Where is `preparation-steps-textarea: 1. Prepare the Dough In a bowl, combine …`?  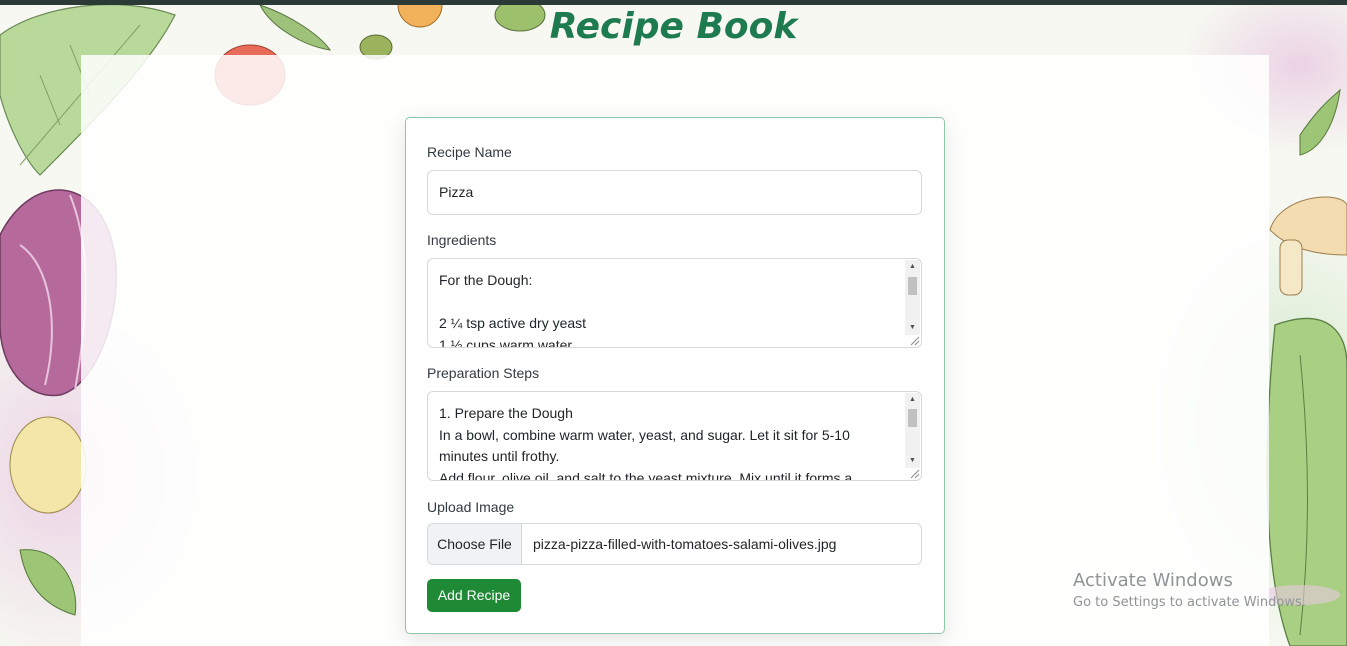 preparation-steps-textarea: 1. Prepare the Dough In a bowl, combine … is located at coordinates (674, 436).